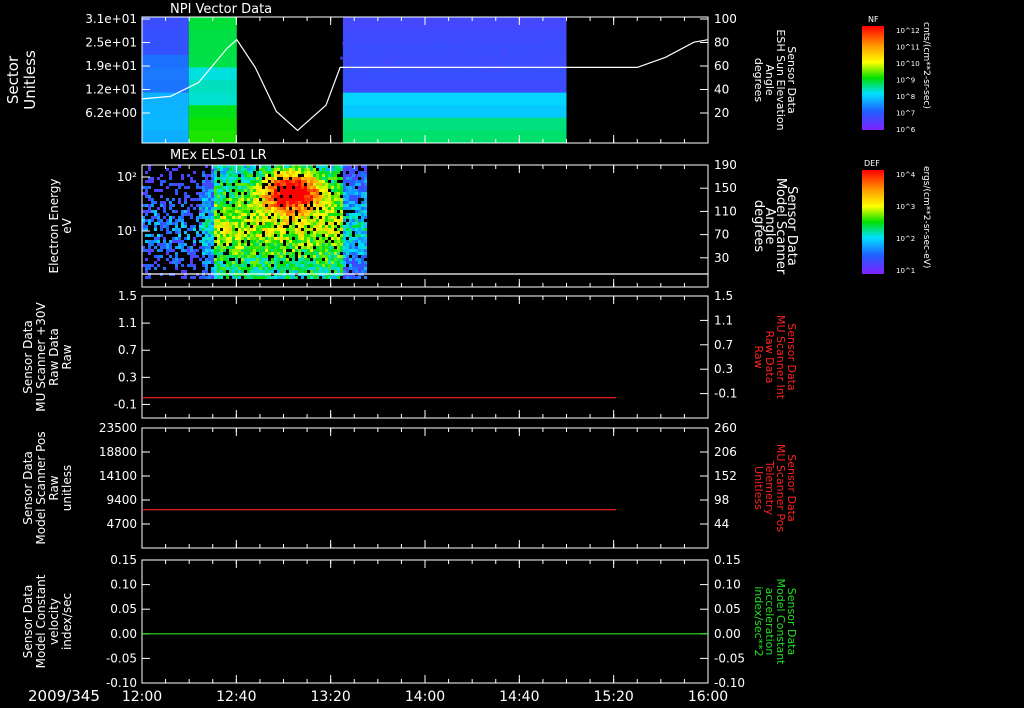 This screenshot has height=708, width=1024. What do you see at coordinates (926, 65) in the screenshot?
I see `nf-colorbar-unit: cnts/(cm**2-sr-sec)` at bounding box center [926, 65].